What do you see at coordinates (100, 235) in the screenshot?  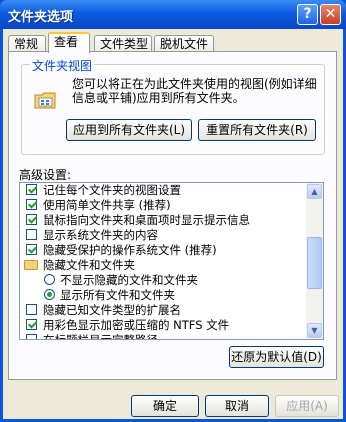 I see `setting-label: 显示系统文件夹的内容` at bounding box center [100, 235].